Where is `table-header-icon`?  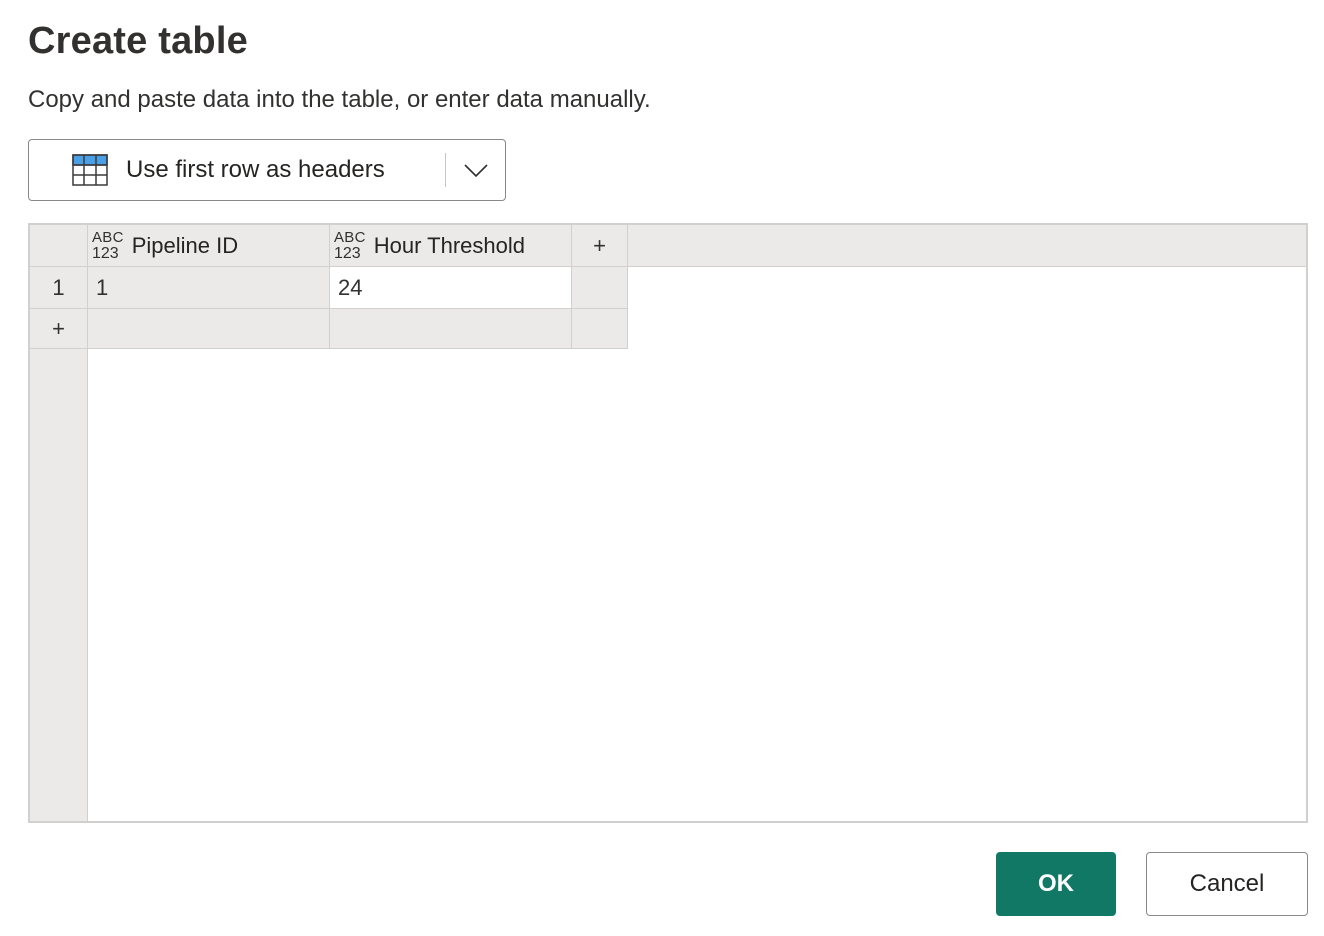 table-header-icon is located at coordinates (90, 170).